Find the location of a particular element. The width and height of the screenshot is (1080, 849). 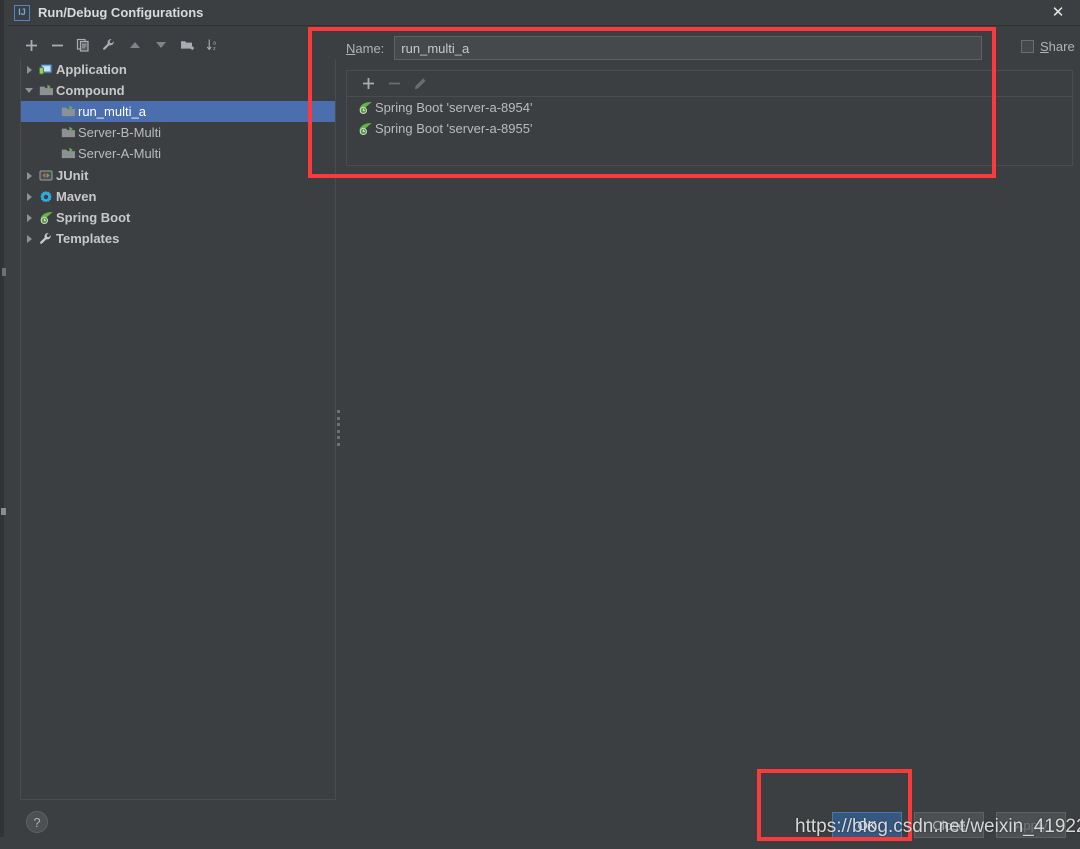

configuration-list-item-label: Spring Boot 'server-a-8954' is located at coordinates (454, 107).